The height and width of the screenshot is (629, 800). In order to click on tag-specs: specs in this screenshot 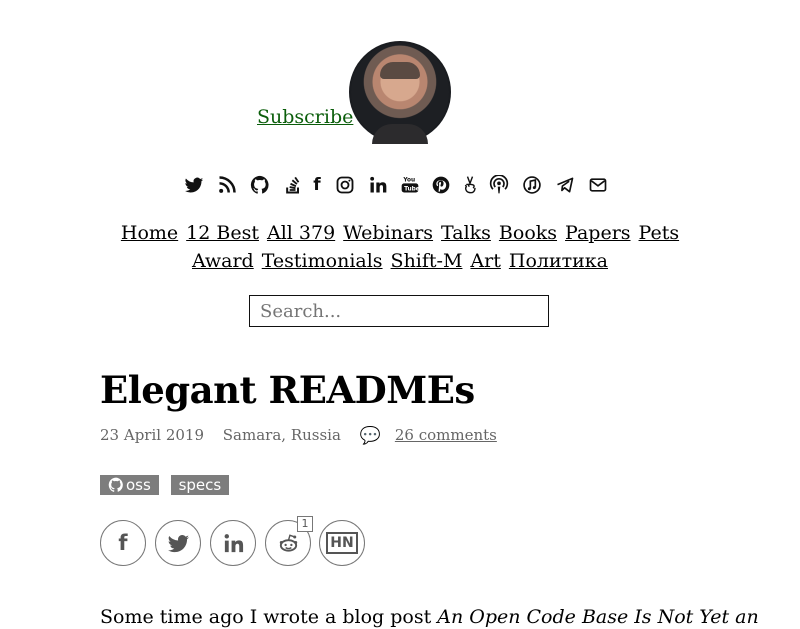, I will do `click(200, 485)`.